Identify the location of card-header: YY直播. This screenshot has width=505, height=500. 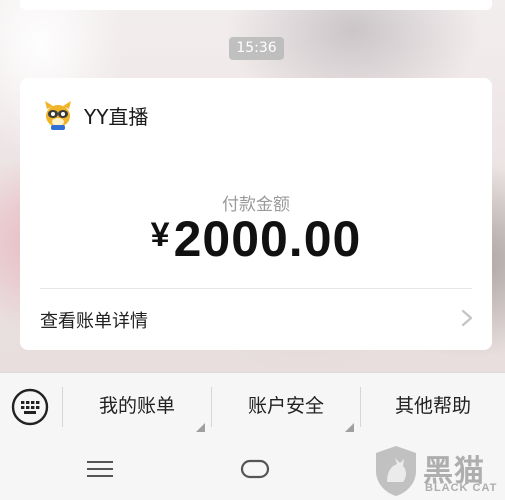
(95, 115).